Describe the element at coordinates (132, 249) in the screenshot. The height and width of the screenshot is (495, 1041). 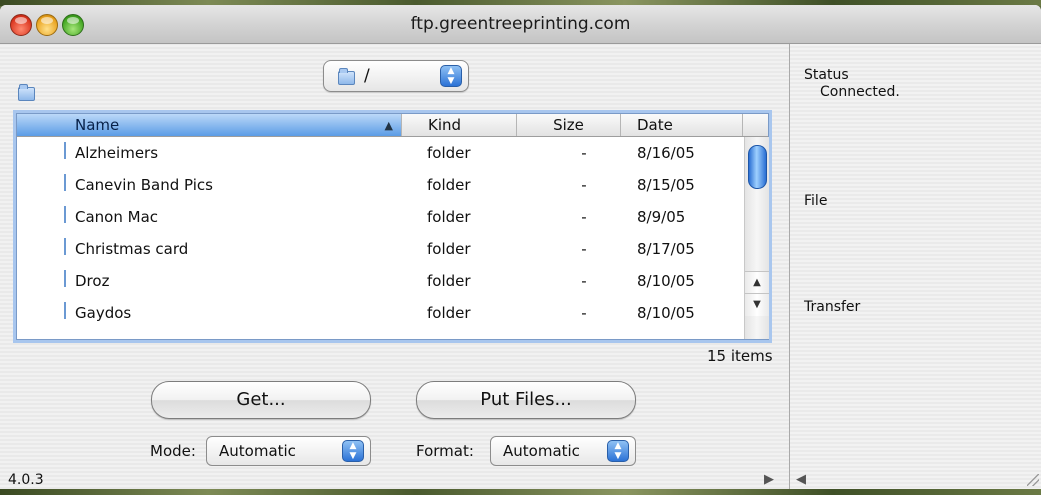
I see `file-name: Christmas card` at that location.